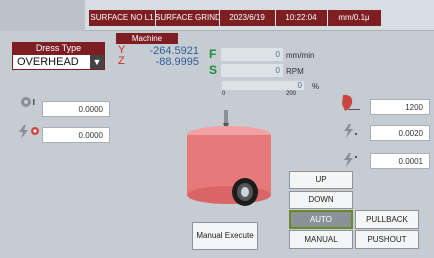 Image resolution: width=434 pixels, height=258 pixels. Describe the element at coordinates (30, 132) in the screenshot. I see `wheel-offset-icon` at that location.